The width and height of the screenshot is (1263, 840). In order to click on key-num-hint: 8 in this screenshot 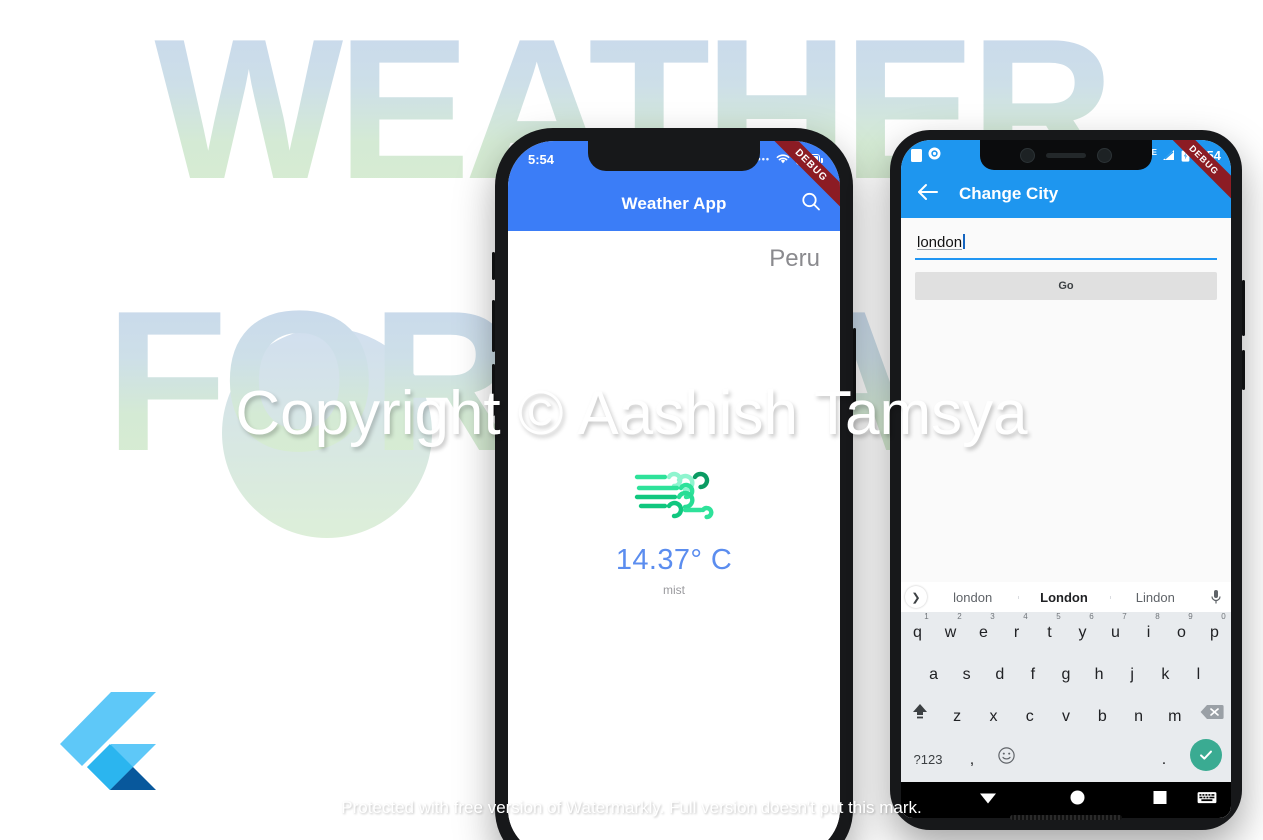, I will do `click(1157, 616)`.